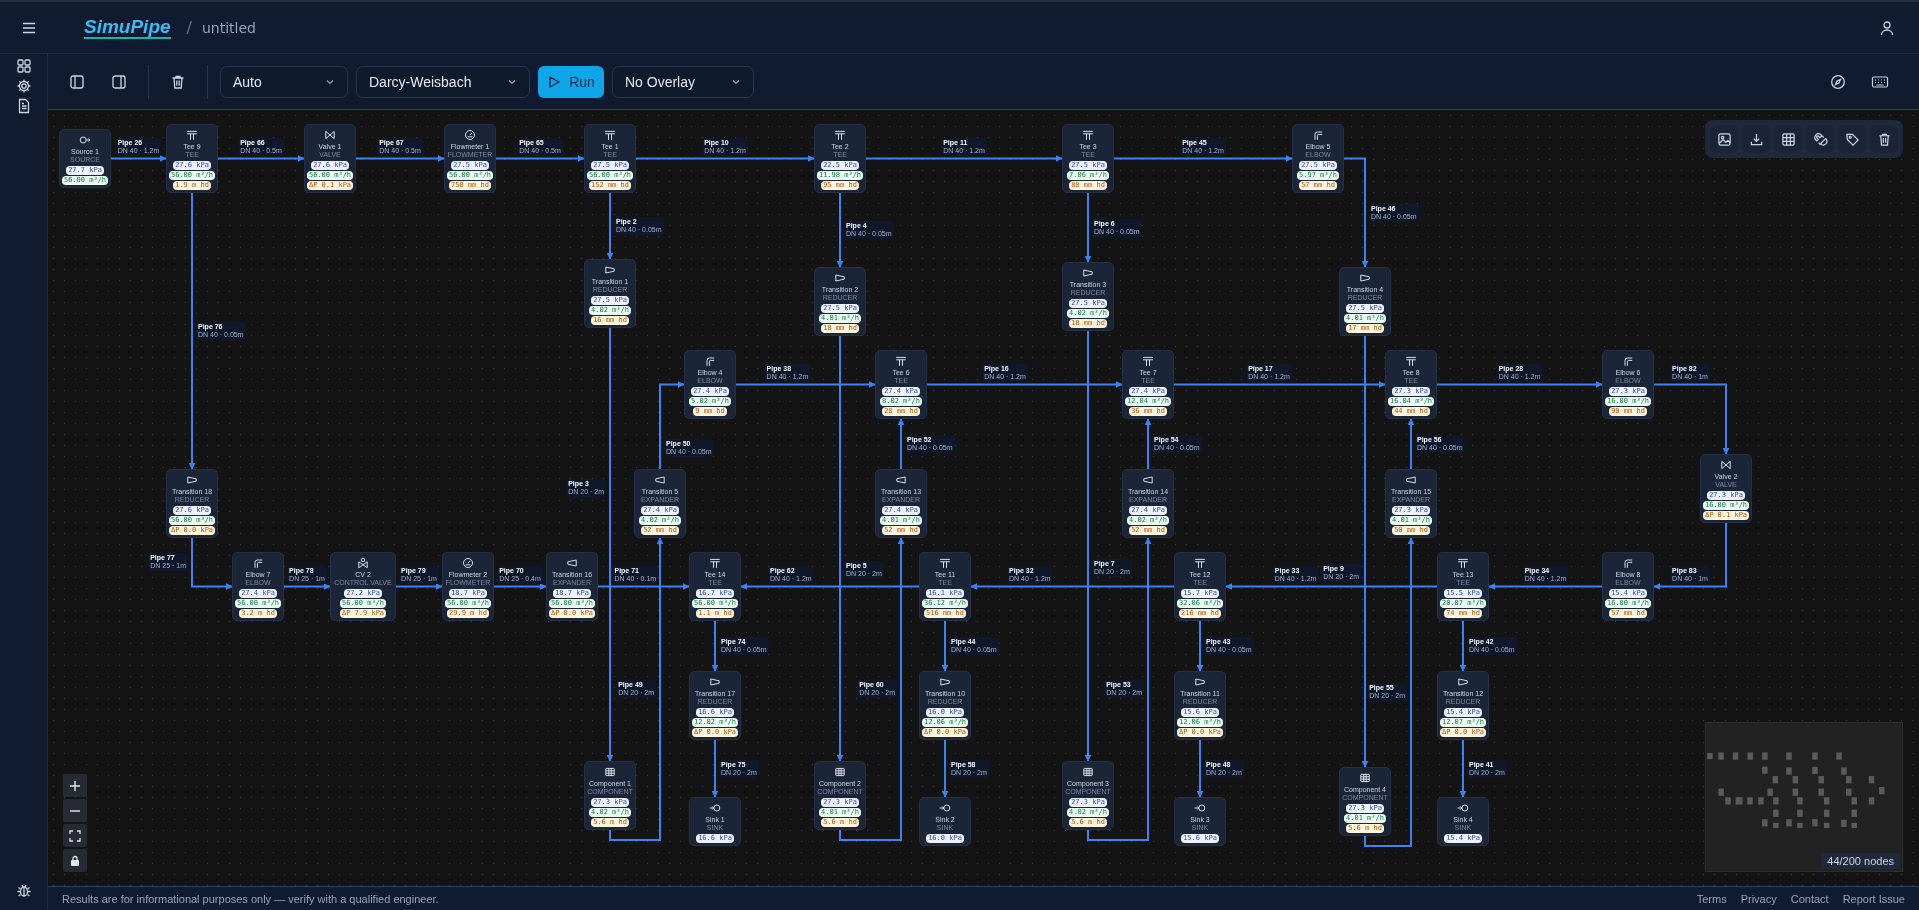 The height and width of the screenshot is (910, 1919). What do you see at coordinates (75, 785) in the screenshot?
I see `zoom-in-icon` at bounding box center [75, 785].